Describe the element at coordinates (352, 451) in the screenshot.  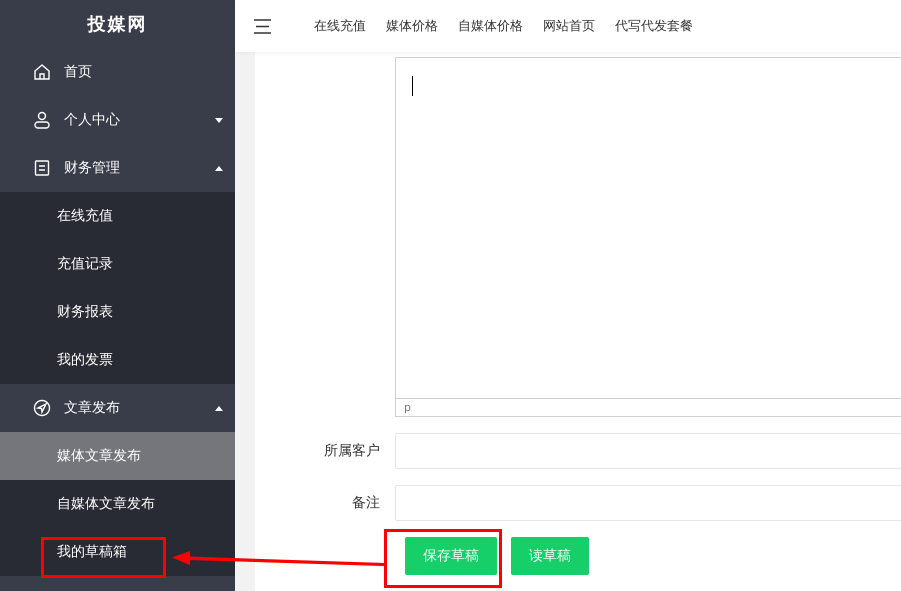
I see `field-label: 所属客户` at that location.